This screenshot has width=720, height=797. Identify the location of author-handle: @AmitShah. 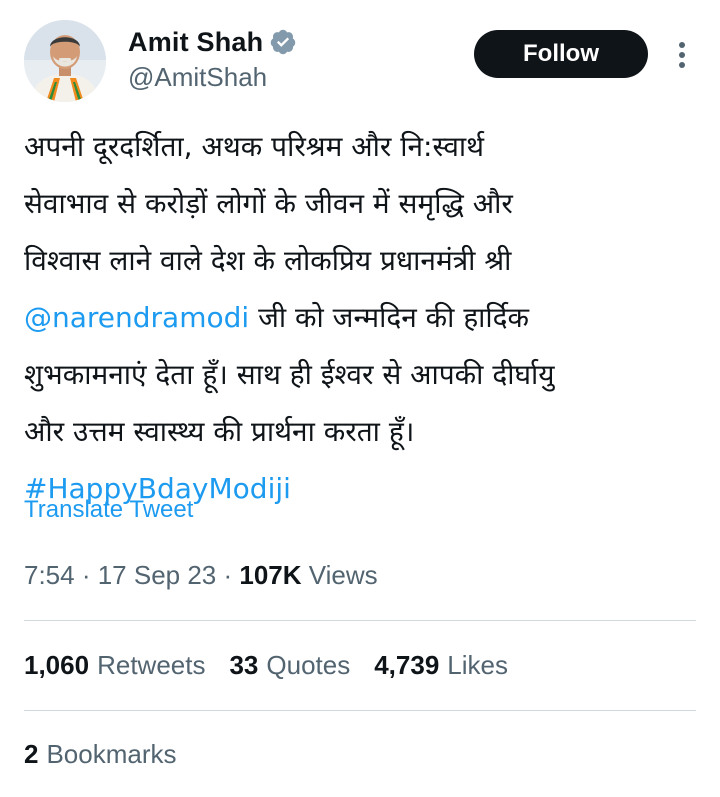
(212, 77).